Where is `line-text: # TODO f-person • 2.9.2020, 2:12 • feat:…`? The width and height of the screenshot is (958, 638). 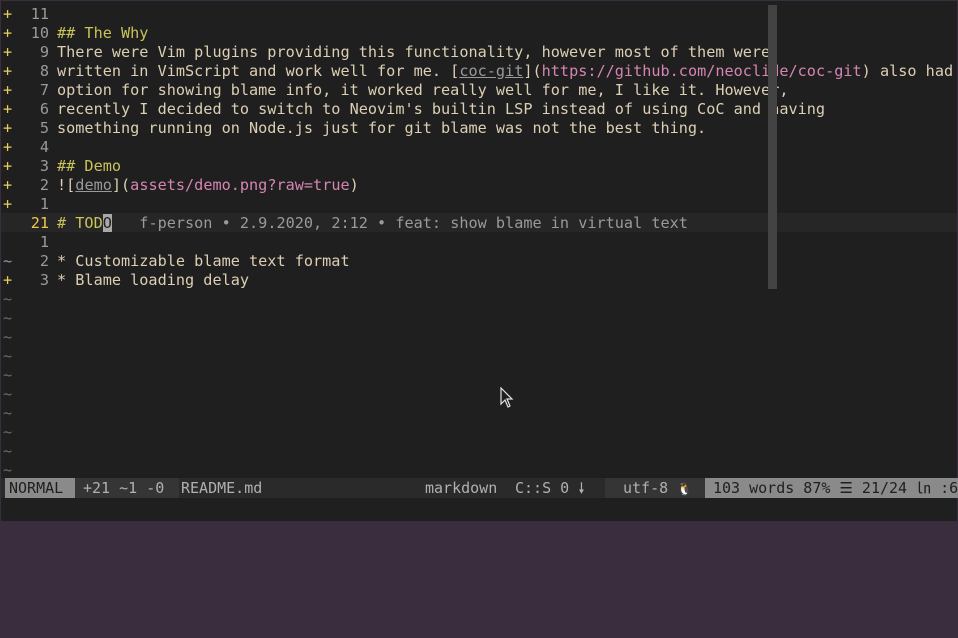
line-text: # TODO f-person • 2.9.2020, 2:12 • feat:… is located at coordinates (372, 223).